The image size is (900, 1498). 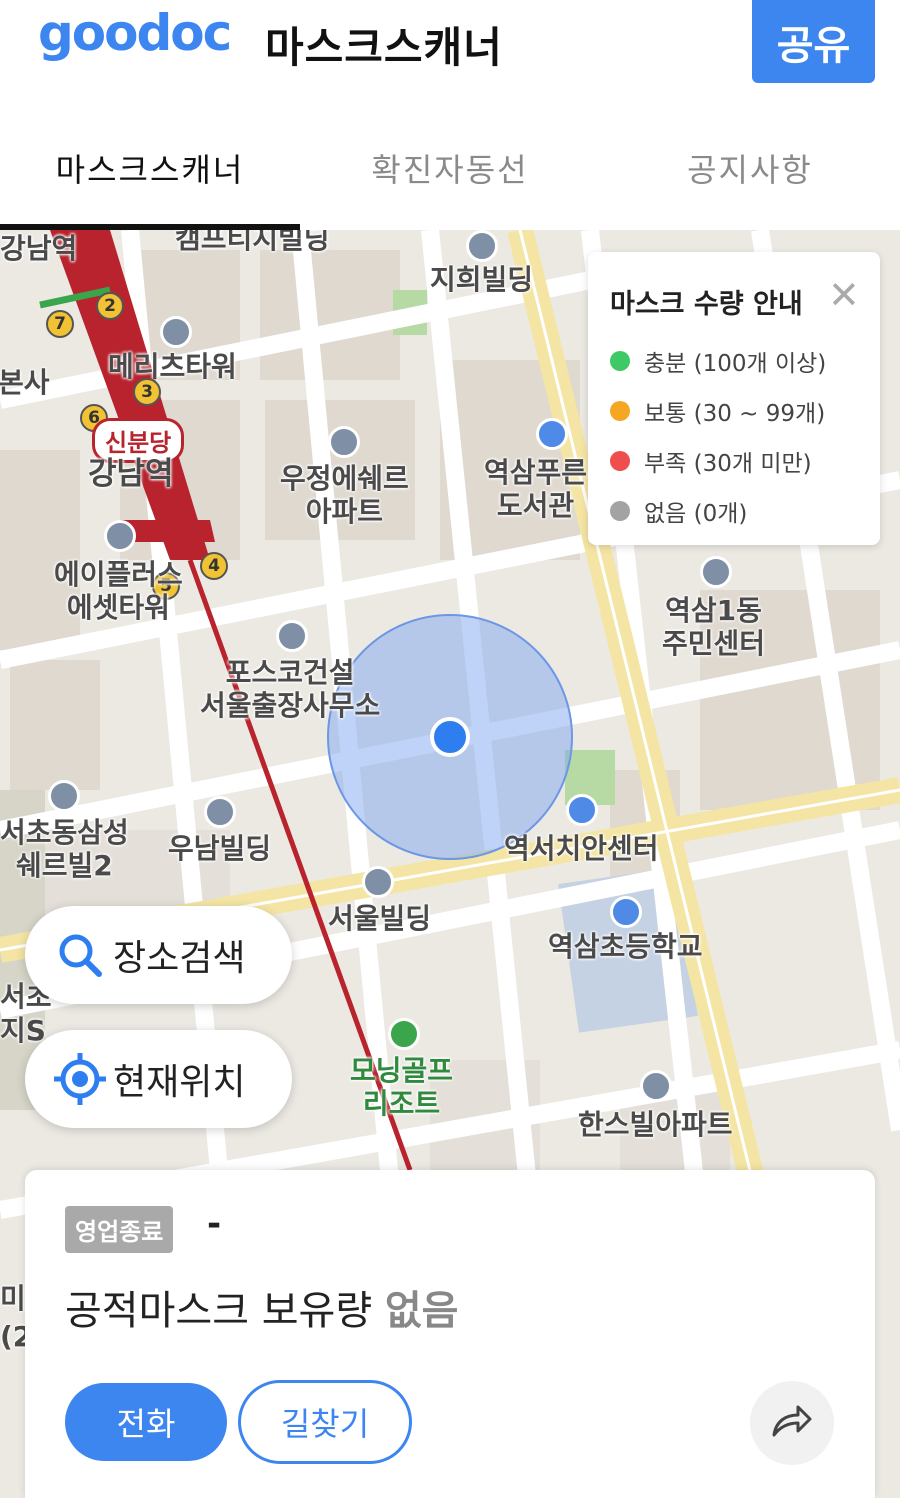 I want to click on tab-confirmed-route: 확진자동선, so click(x=450, y=168).